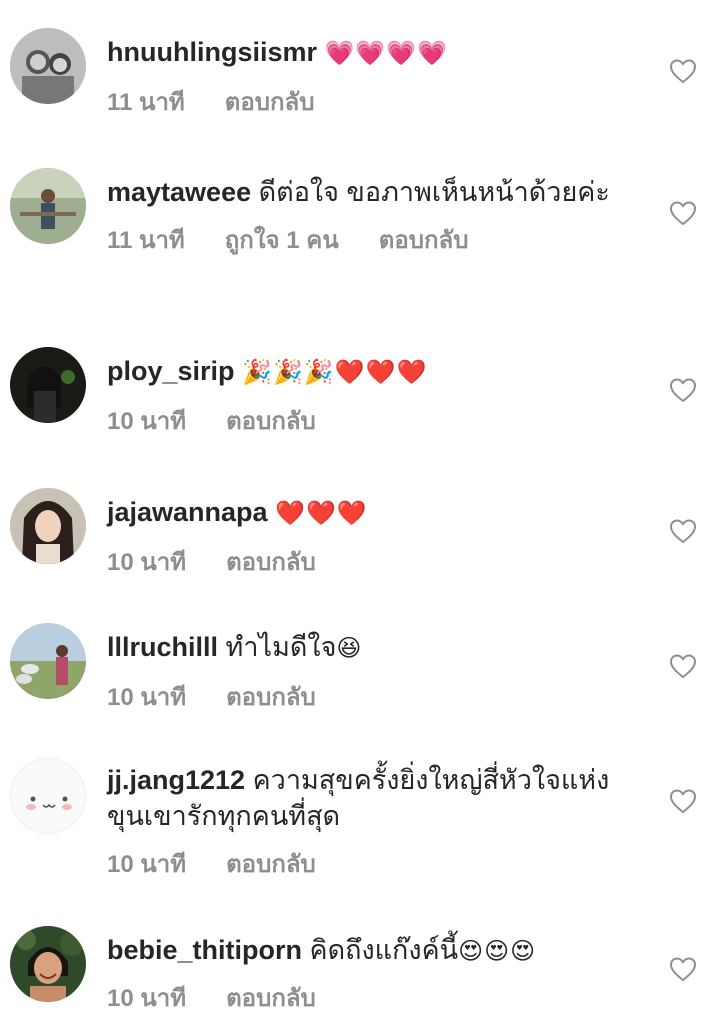 The image size is (709, 1024). Describe the element at coordinates (335, 372) in the screenshot. I see `comment-emojis: 🎉🎉🎉❤️❤️❤️` at that location.